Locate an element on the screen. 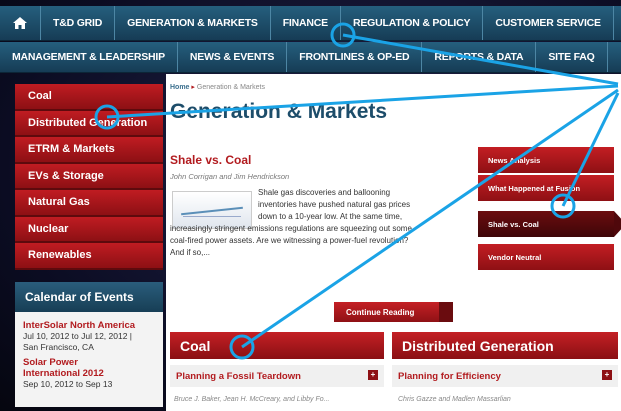  teaser-line: down to a 10-year low. At the same time, is located at coordinates (330, 216).